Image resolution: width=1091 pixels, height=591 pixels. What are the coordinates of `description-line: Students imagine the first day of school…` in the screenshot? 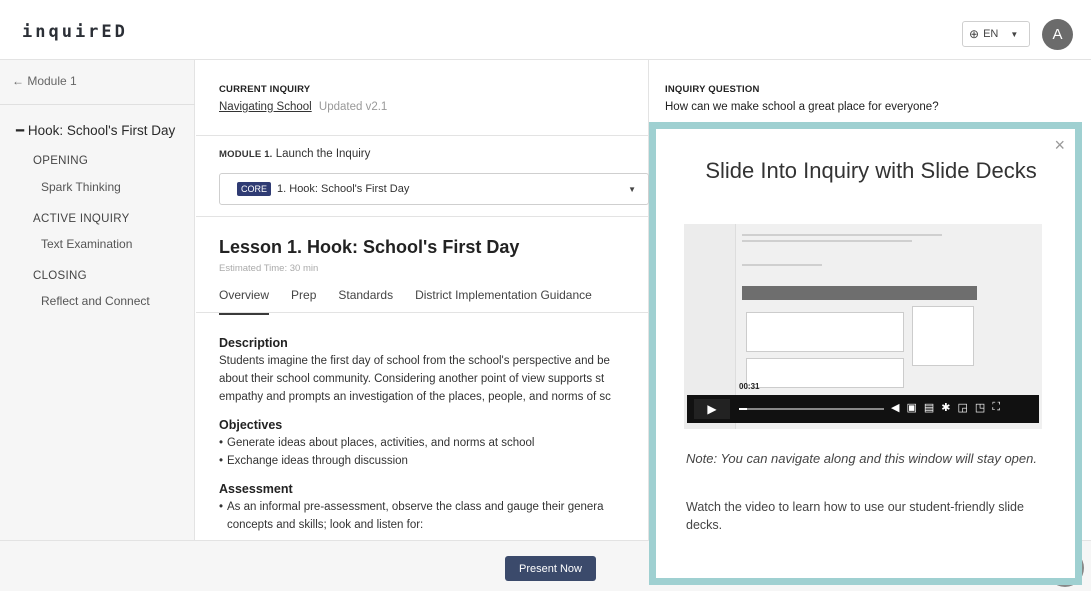 It's located at (414, 361).